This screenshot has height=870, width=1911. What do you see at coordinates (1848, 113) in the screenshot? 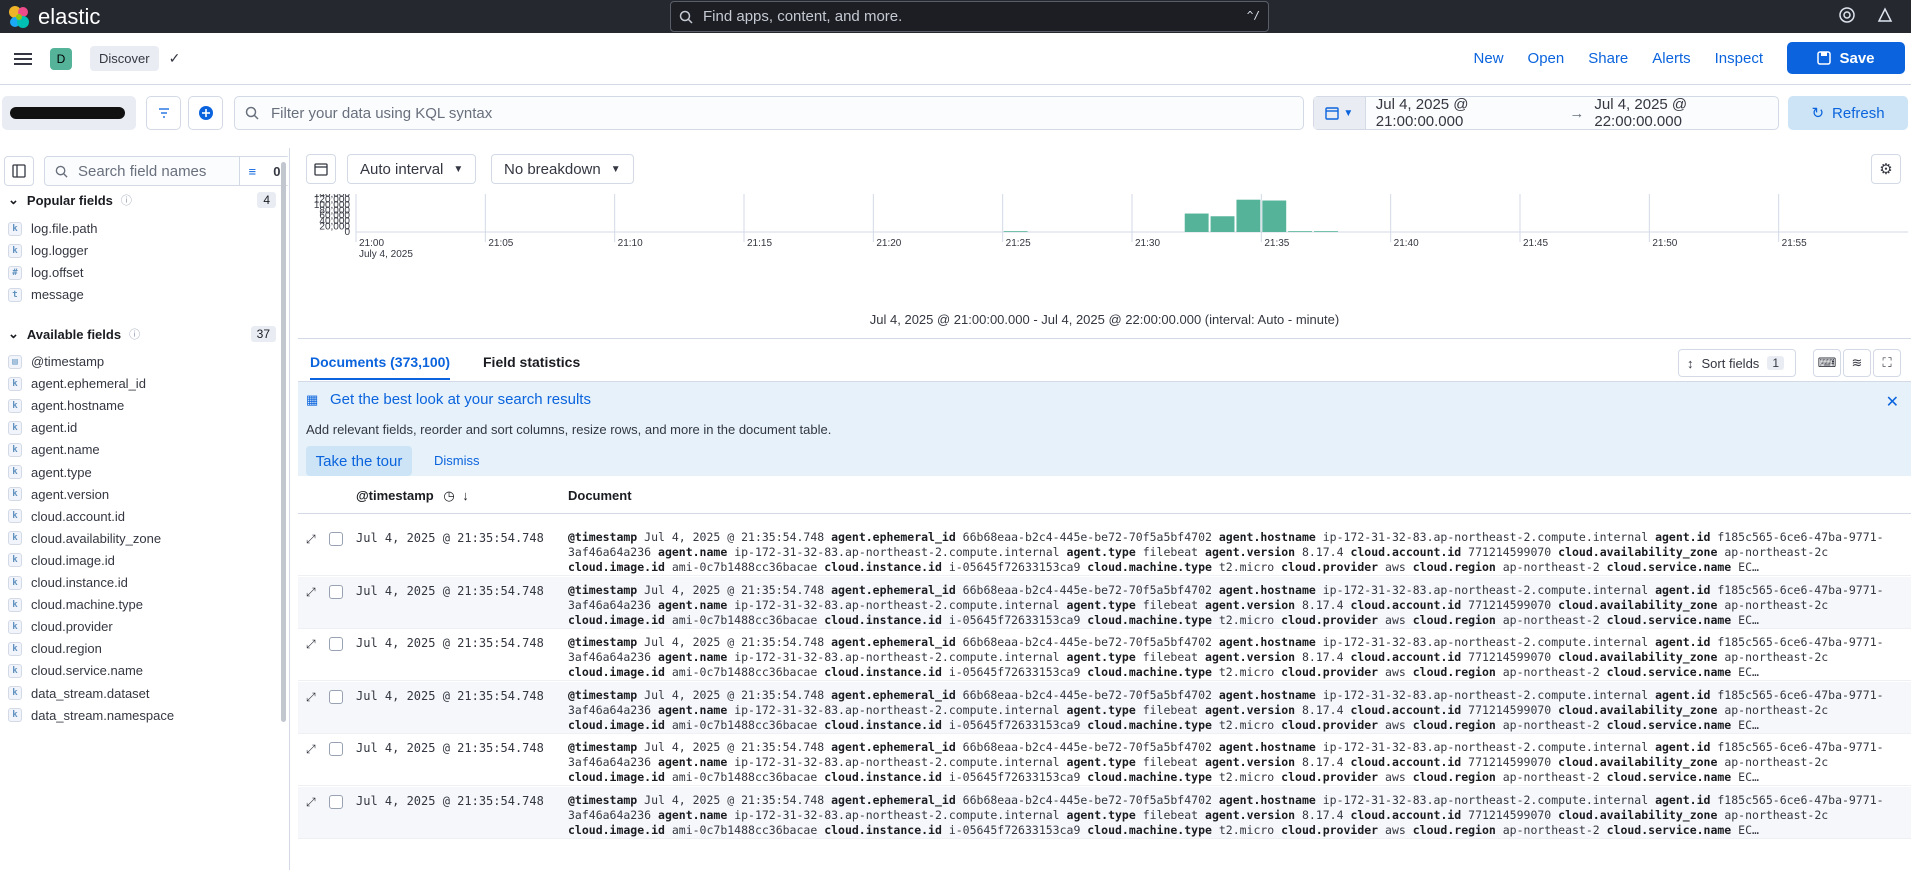
I see `refresh-button: ↻ Refresh` at bounding box center [1848, 113].